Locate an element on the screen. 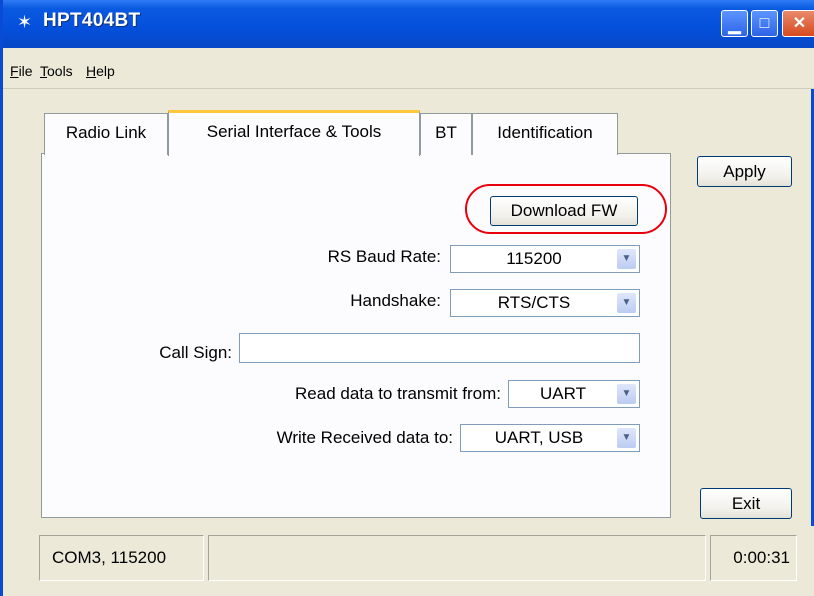 The height and width of the screenshot is (596, 814). close-icon: ✕ is located at coordinates (799, 23).